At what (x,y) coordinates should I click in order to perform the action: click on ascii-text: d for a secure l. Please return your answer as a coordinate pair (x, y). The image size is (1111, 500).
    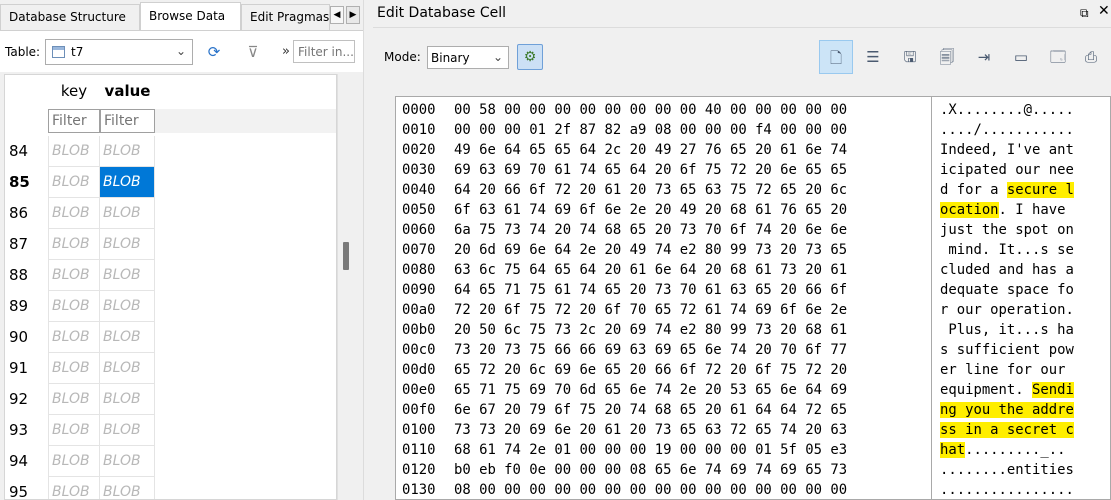
    Looking at the image, I should click on (1007, 190).